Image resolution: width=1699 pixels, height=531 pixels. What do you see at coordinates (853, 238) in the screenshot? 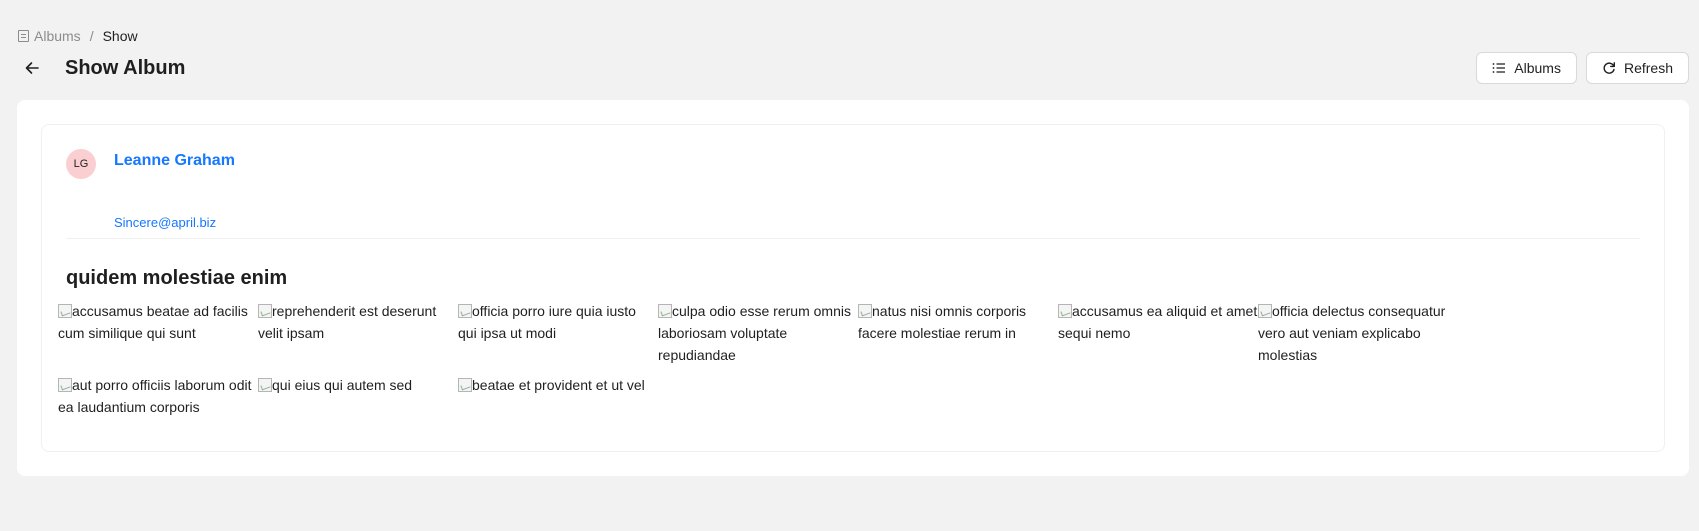
I see `divider` at bounding box center [853, 238].